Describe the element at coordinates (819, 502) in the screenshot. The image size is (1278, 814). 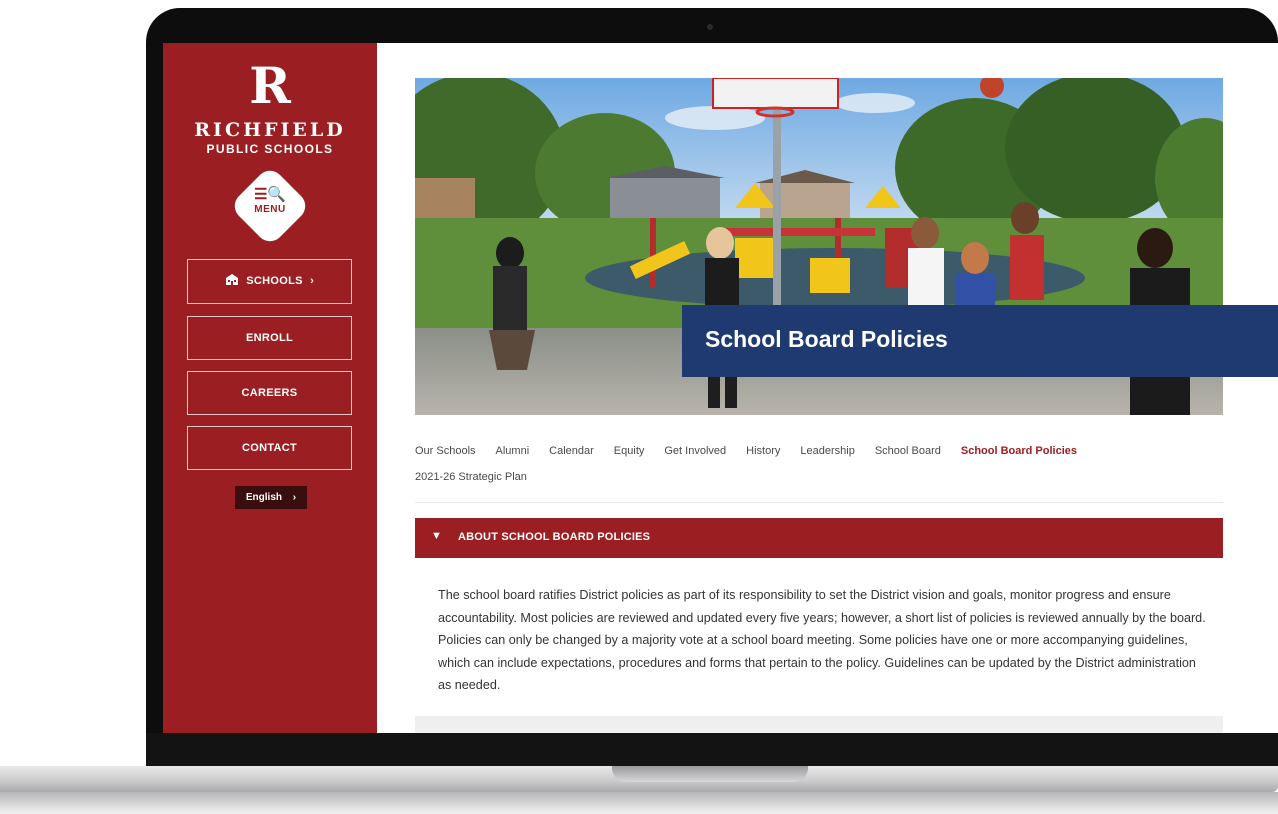
I see `divider` at that location.